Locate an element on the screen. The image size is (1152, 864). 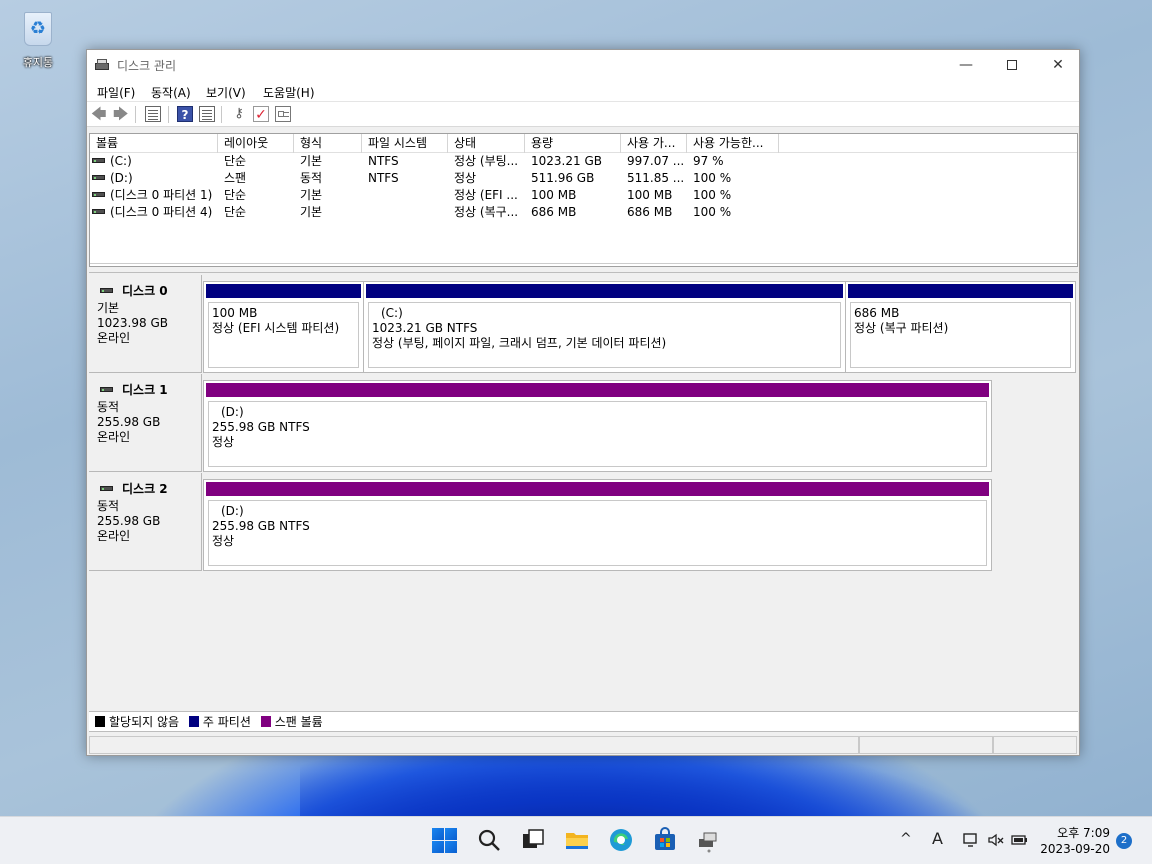
partition-efi: 100 MB 정상 (EFI 시스템 파티션) is located at coordinates (284, 327).